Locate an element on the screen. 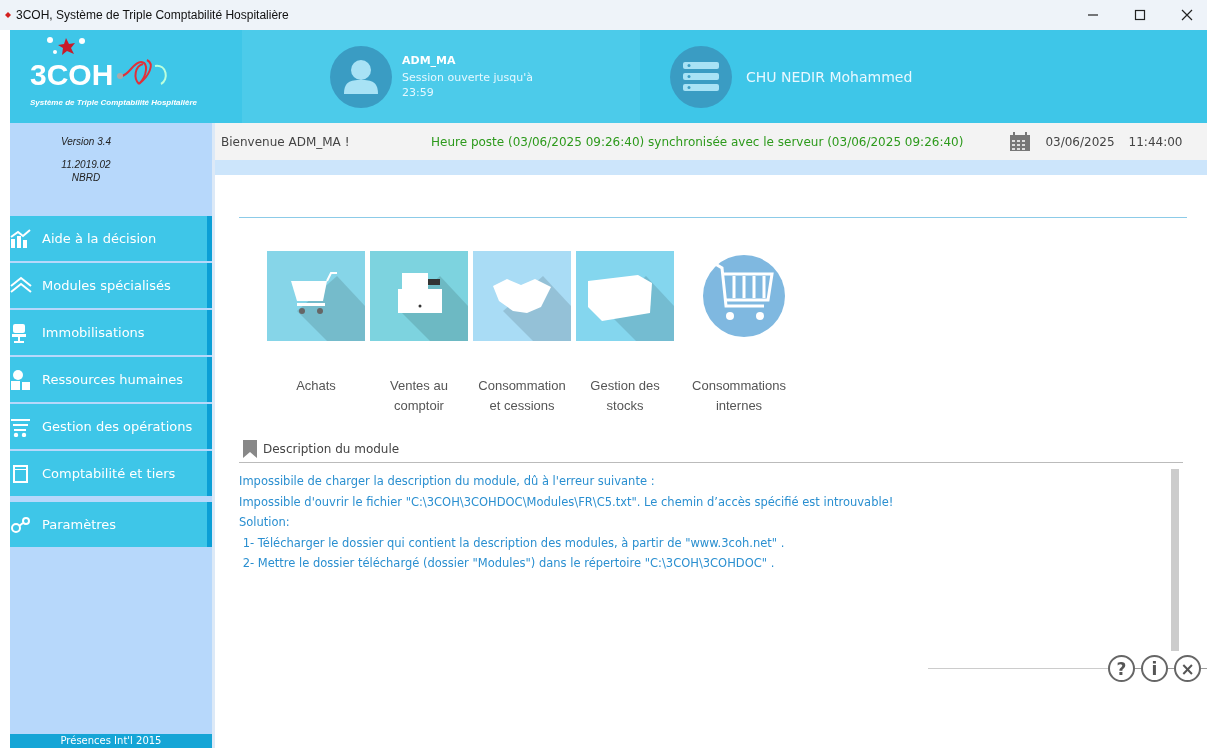  error-message-line: 2- Mettre le dossier téléchargé (dossier "Modules") dans le répertoire "C:\3COH\3COHDOC" . is located at coordinates (508, 563).